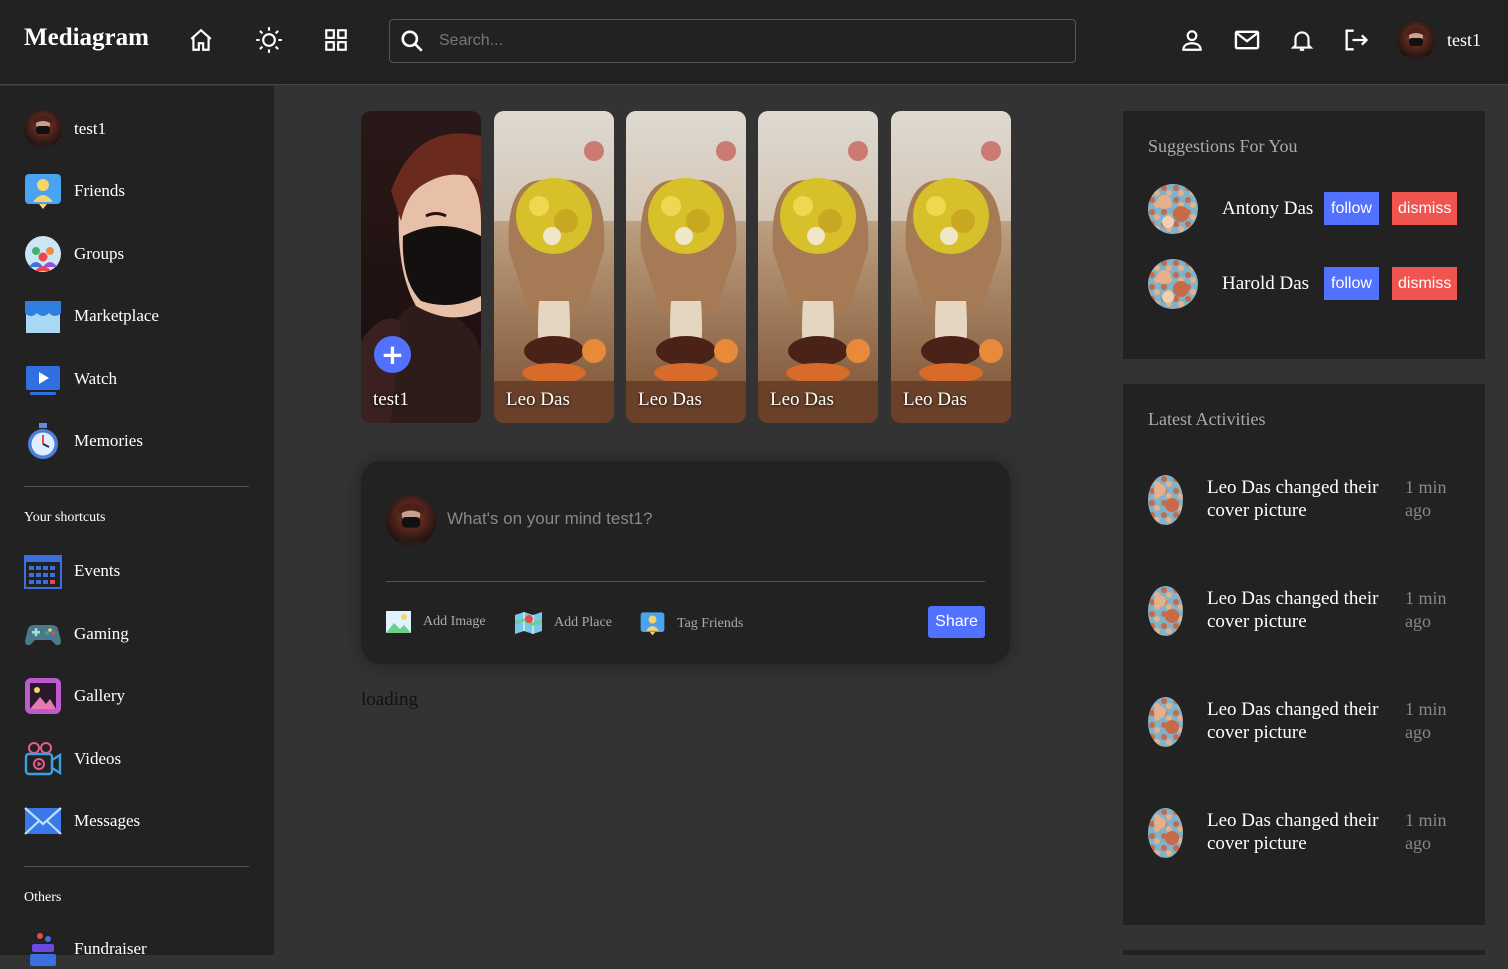 This screenshot has height=969, width=1508. I want to click on sidebar-item-label: Events, so click(97, 570).